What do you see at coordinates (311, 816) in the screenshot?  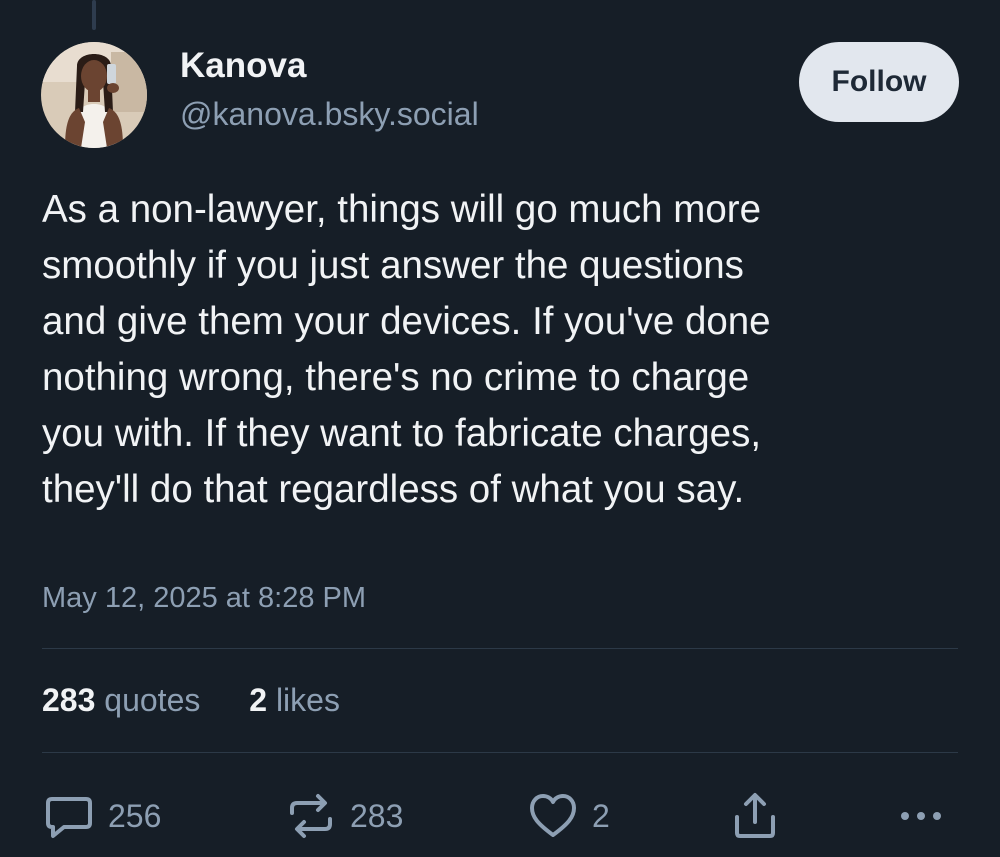 I see `repost-icon` at bounding box center [311, 816].